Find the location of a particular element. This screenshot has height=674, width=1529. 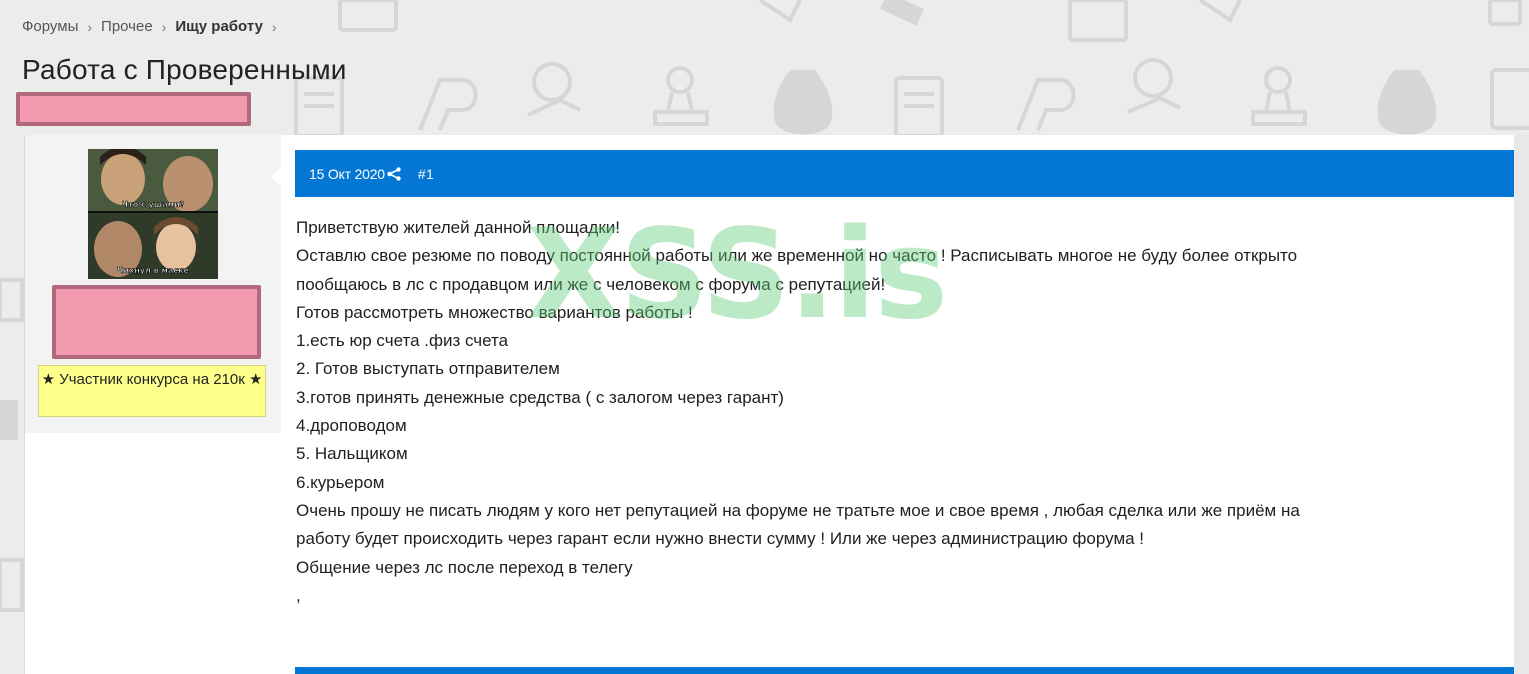

redacted-username is located at coordinates (156, 322).